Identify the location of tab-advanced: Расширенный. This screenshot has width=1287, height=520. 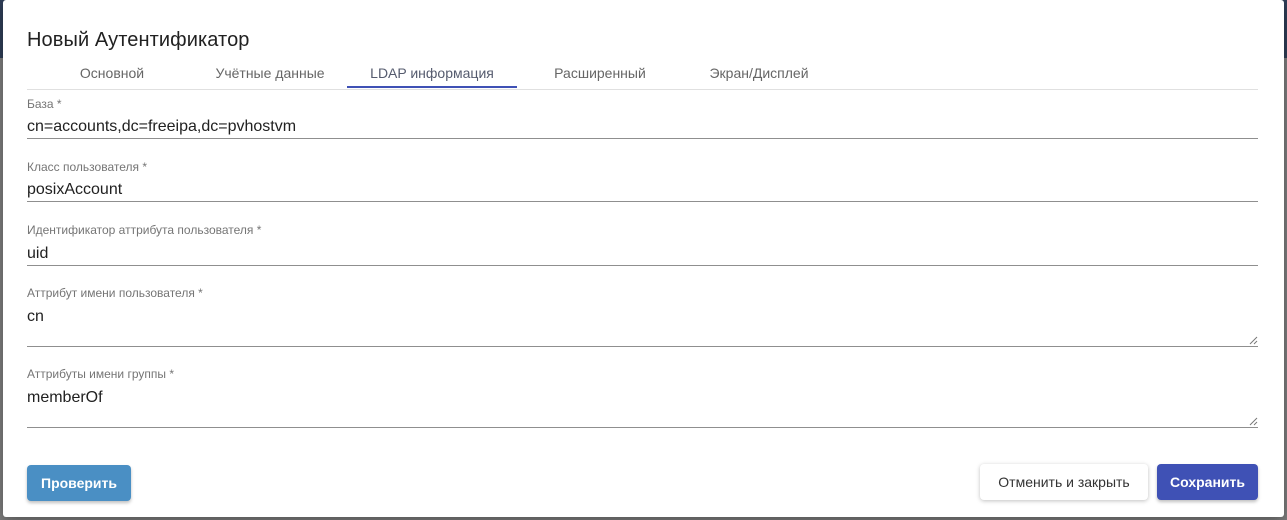
(600, 74).